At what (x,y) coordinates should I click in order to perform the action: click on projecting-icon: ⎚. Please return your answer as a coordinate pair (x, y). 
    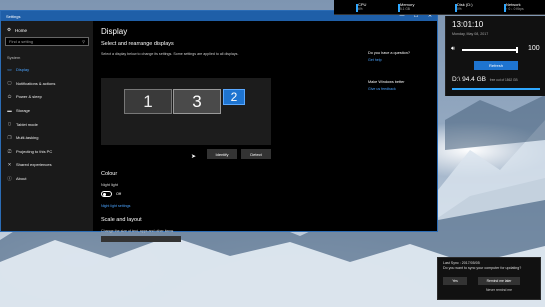
    Looking at the image, I should click on (9, 151).